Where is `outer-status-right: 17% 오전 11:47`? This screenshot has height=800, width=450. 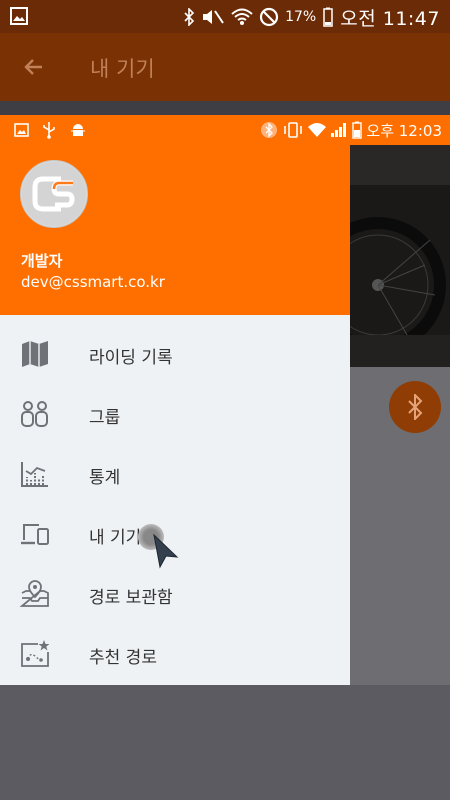
outer-status-right: 17% 오전 11:47 is located at coordinates (311, 17).